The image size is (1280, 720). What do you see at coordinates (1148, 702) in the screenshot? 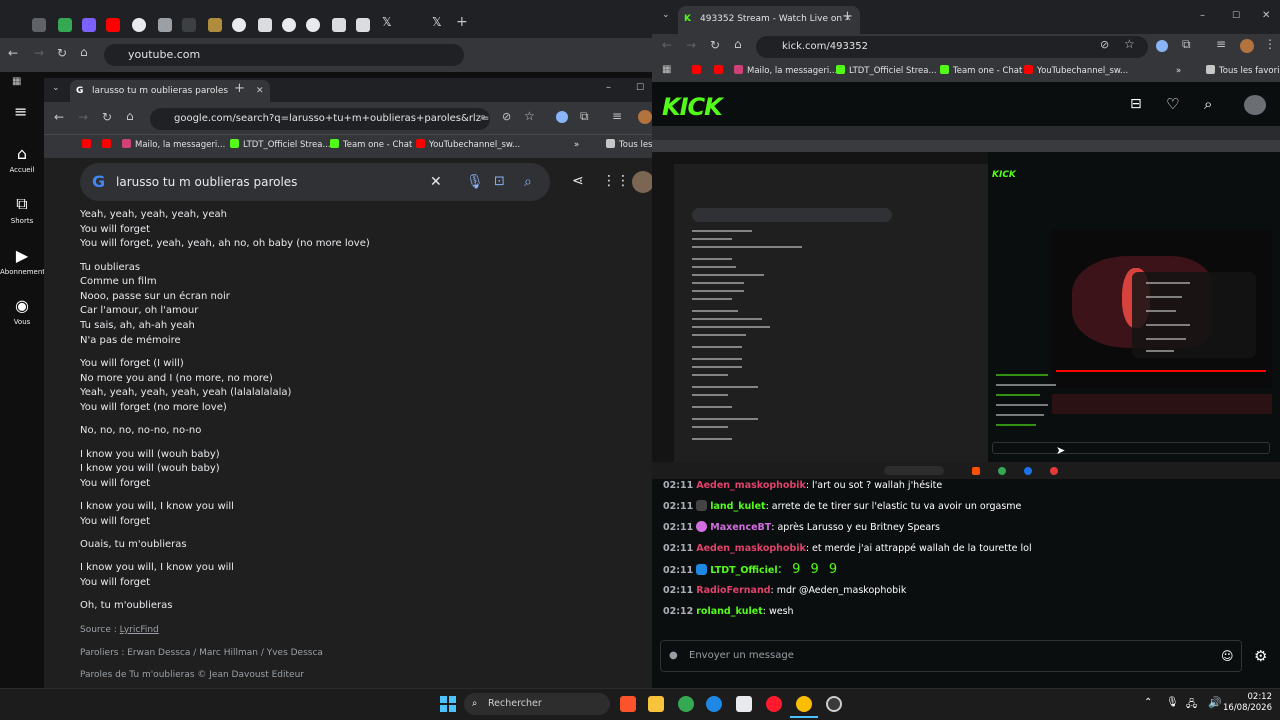
I see `tray-chevron-icon: ⌃` at bounding box center [1148, 702].